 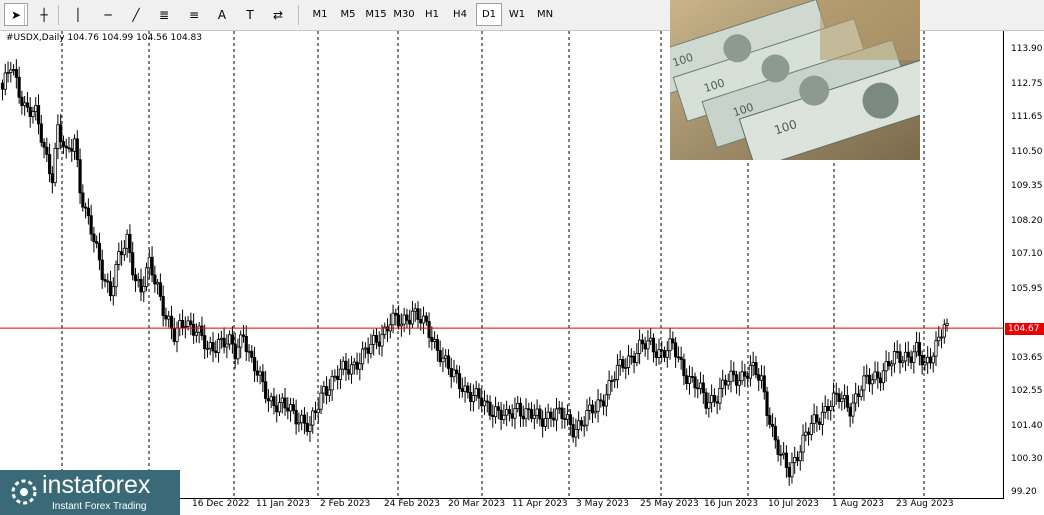 I want to click on arrows-tool-button: ⇄, so click(x=278, y=14).